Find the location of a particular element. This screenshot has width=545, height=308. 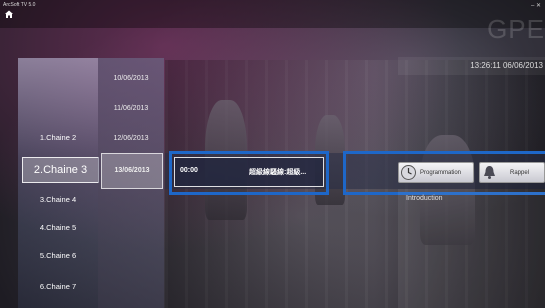

channel-item: 1.Chaine 2 is located at coordinates (58, 138).